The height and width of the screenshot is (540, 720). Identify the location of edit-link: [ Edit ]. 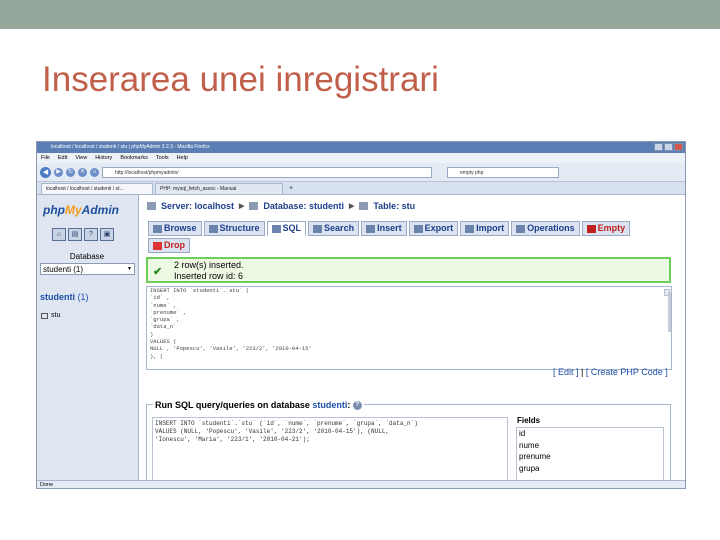
(566, 372).